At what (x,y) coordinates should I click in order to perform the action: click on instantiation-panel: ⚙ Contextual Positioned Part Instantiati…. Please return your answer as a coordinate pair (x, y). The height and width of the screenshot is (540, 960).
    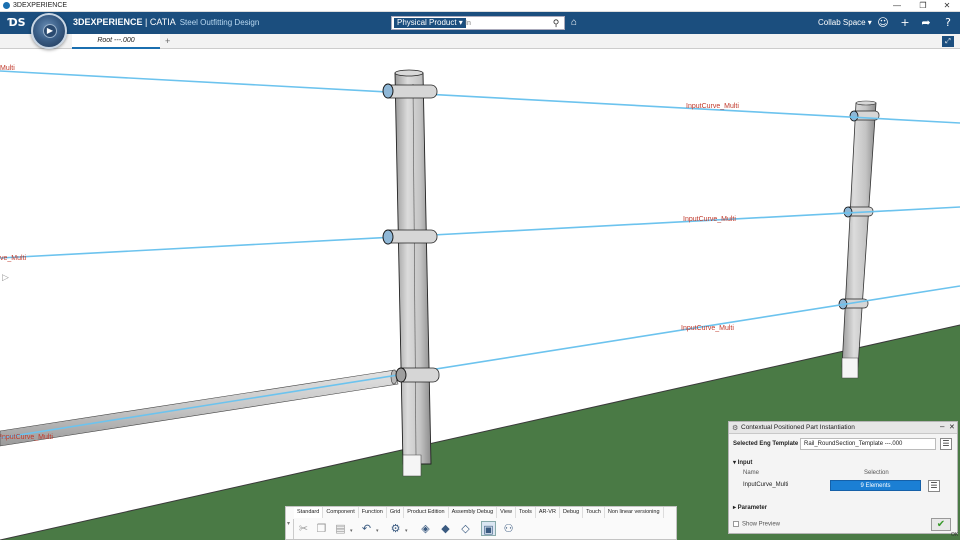
    Looking at the image, I should click on (843, 479).